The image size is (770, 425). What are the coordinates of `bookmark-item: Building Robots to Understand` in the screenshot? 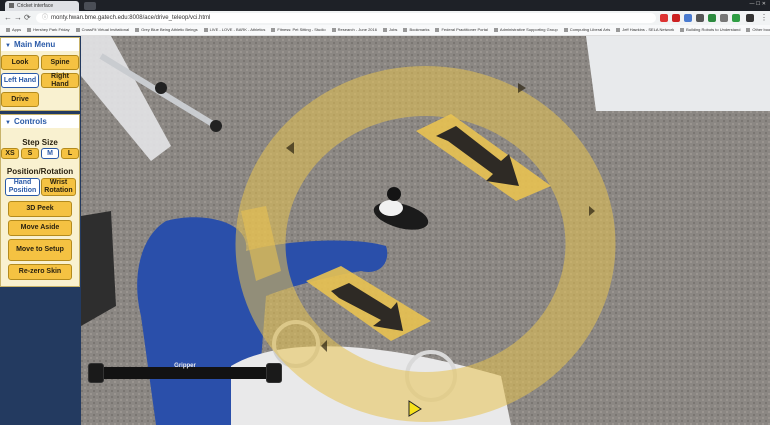 It's located at (710, 30).